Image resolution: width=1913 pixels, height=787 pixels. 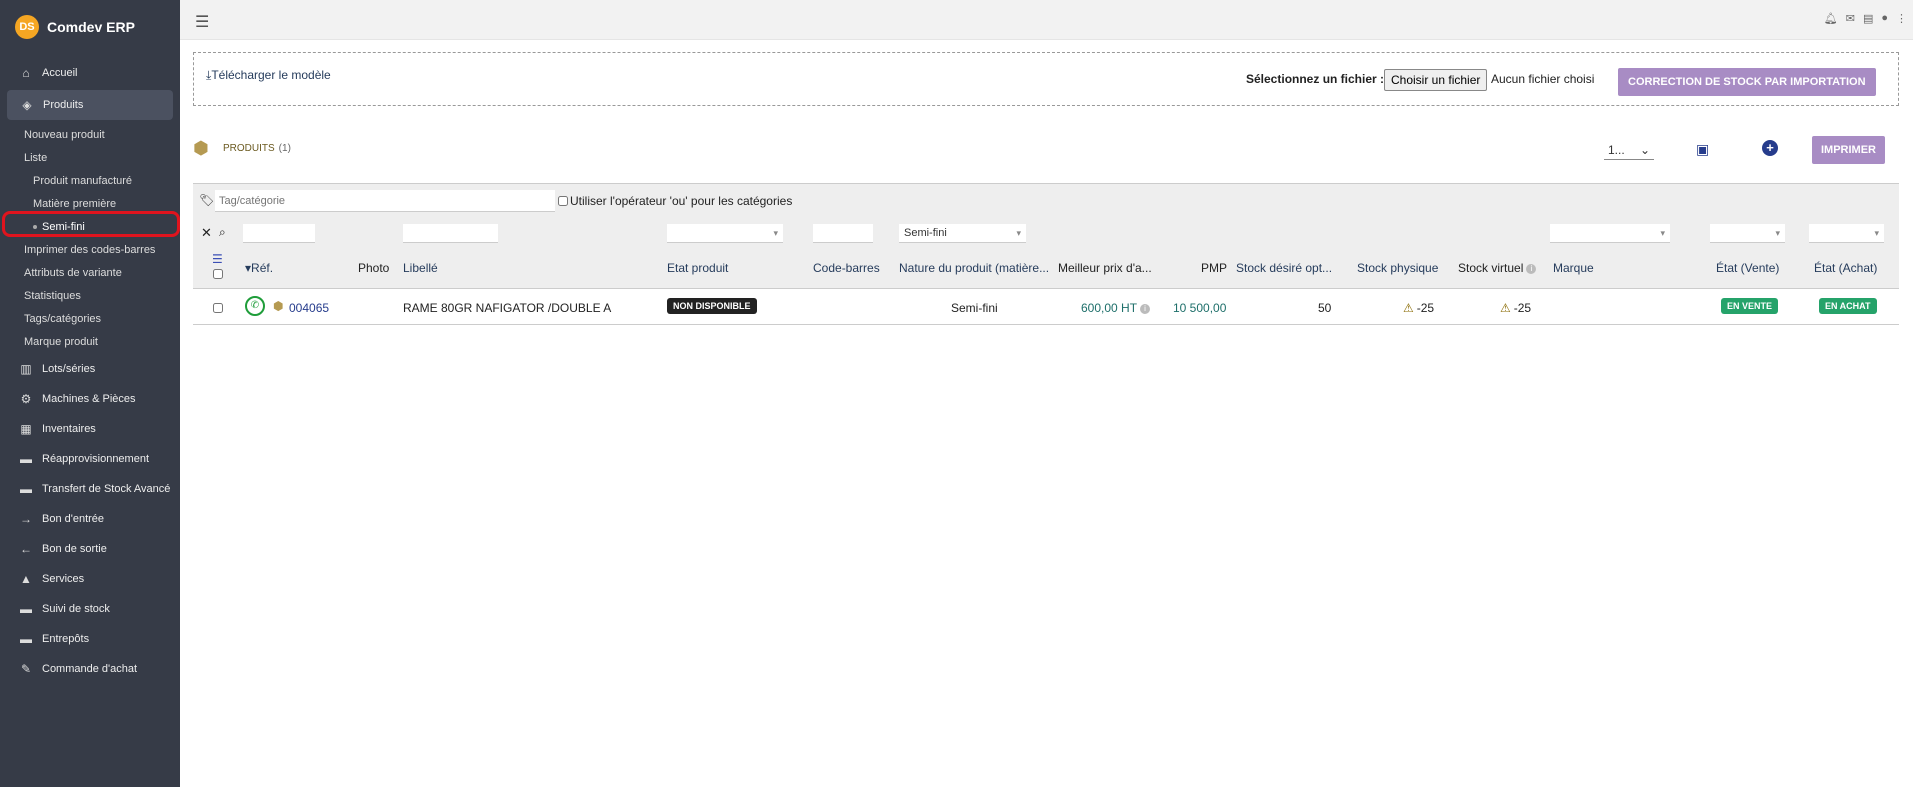 I want to click on nature-filter-value: Semi-fini, so click(x=925, y=233).